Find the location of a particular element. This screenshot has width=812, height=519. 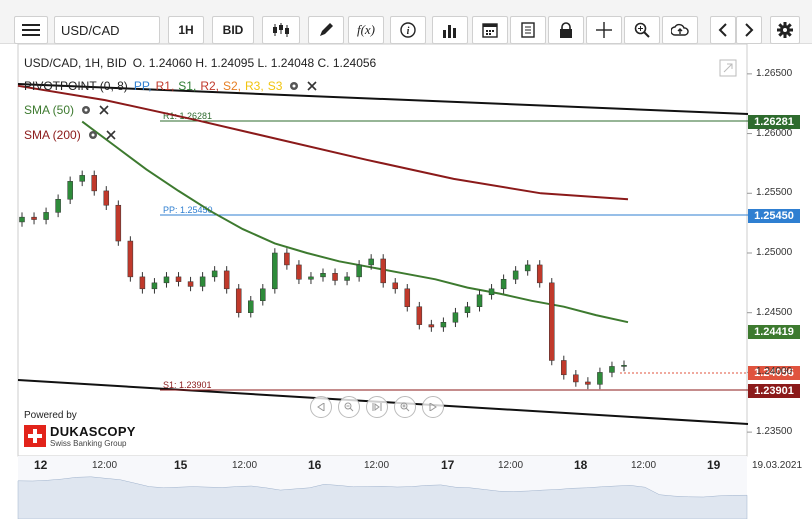

s1-label: S1: 1.23901 is located at coordinates (187, 385).